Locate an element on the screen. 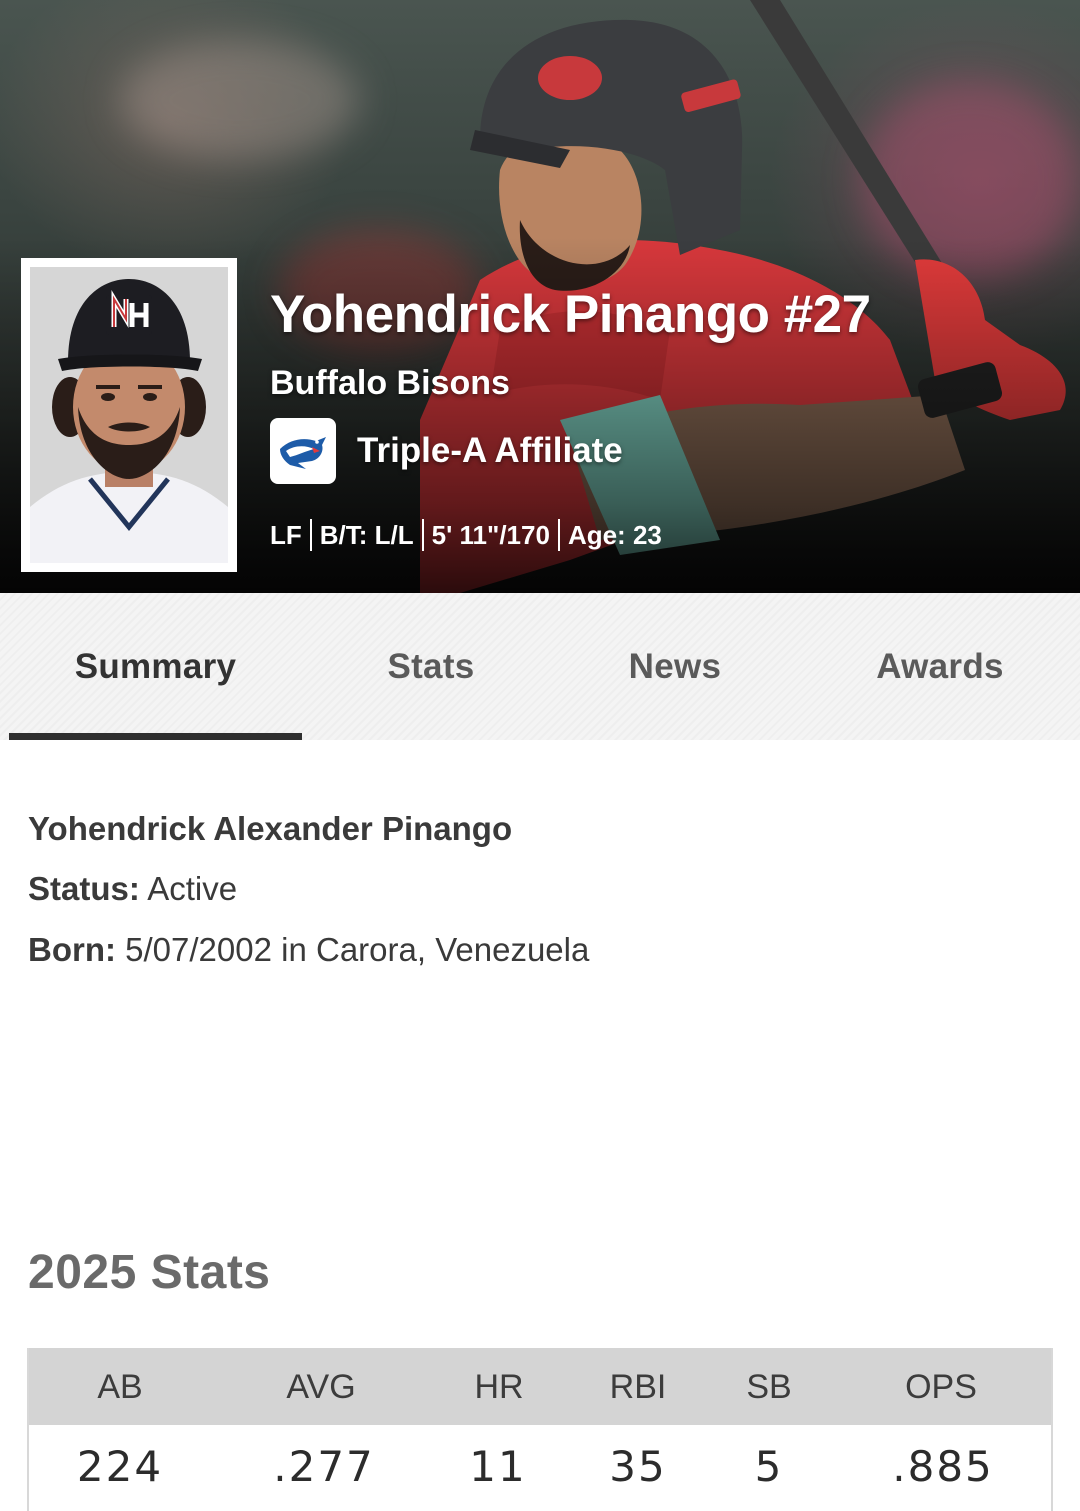 The image size is (1080, 1511). player-headshot is located at coordinates (129, 415).